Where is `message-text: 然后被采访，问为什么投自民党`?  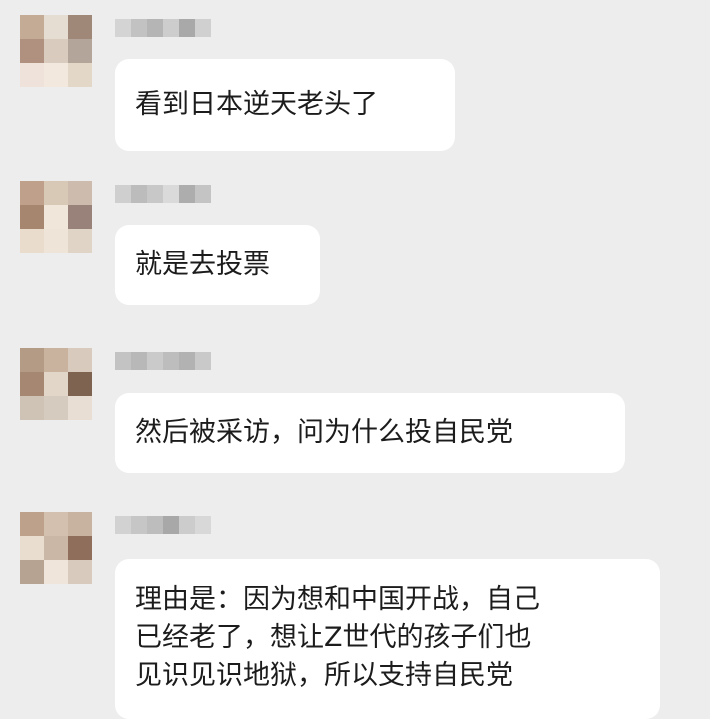 message-text: 然后被采访，问为什么投自民党 is located at coordinates (324, 432).